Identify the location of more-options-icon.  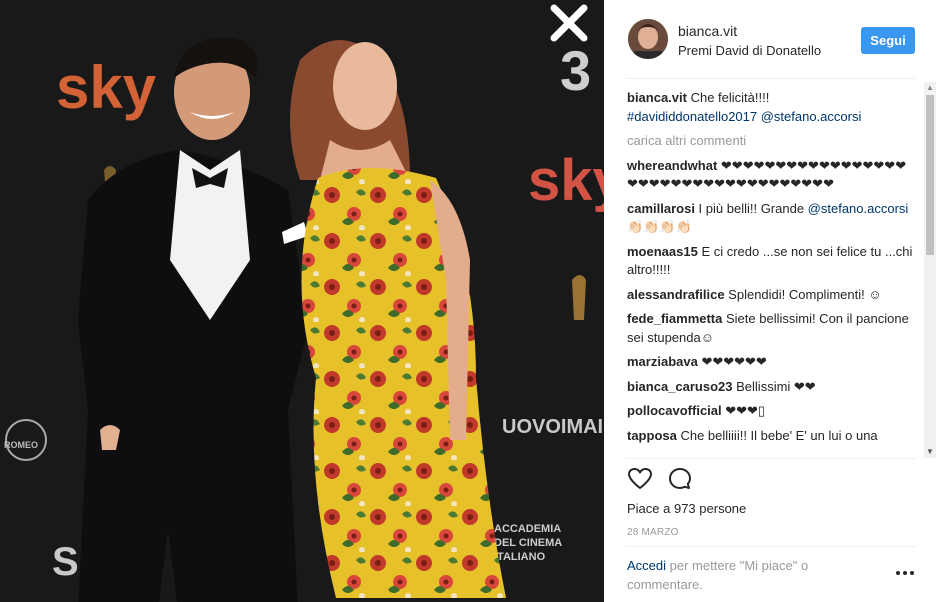
(905, 573).